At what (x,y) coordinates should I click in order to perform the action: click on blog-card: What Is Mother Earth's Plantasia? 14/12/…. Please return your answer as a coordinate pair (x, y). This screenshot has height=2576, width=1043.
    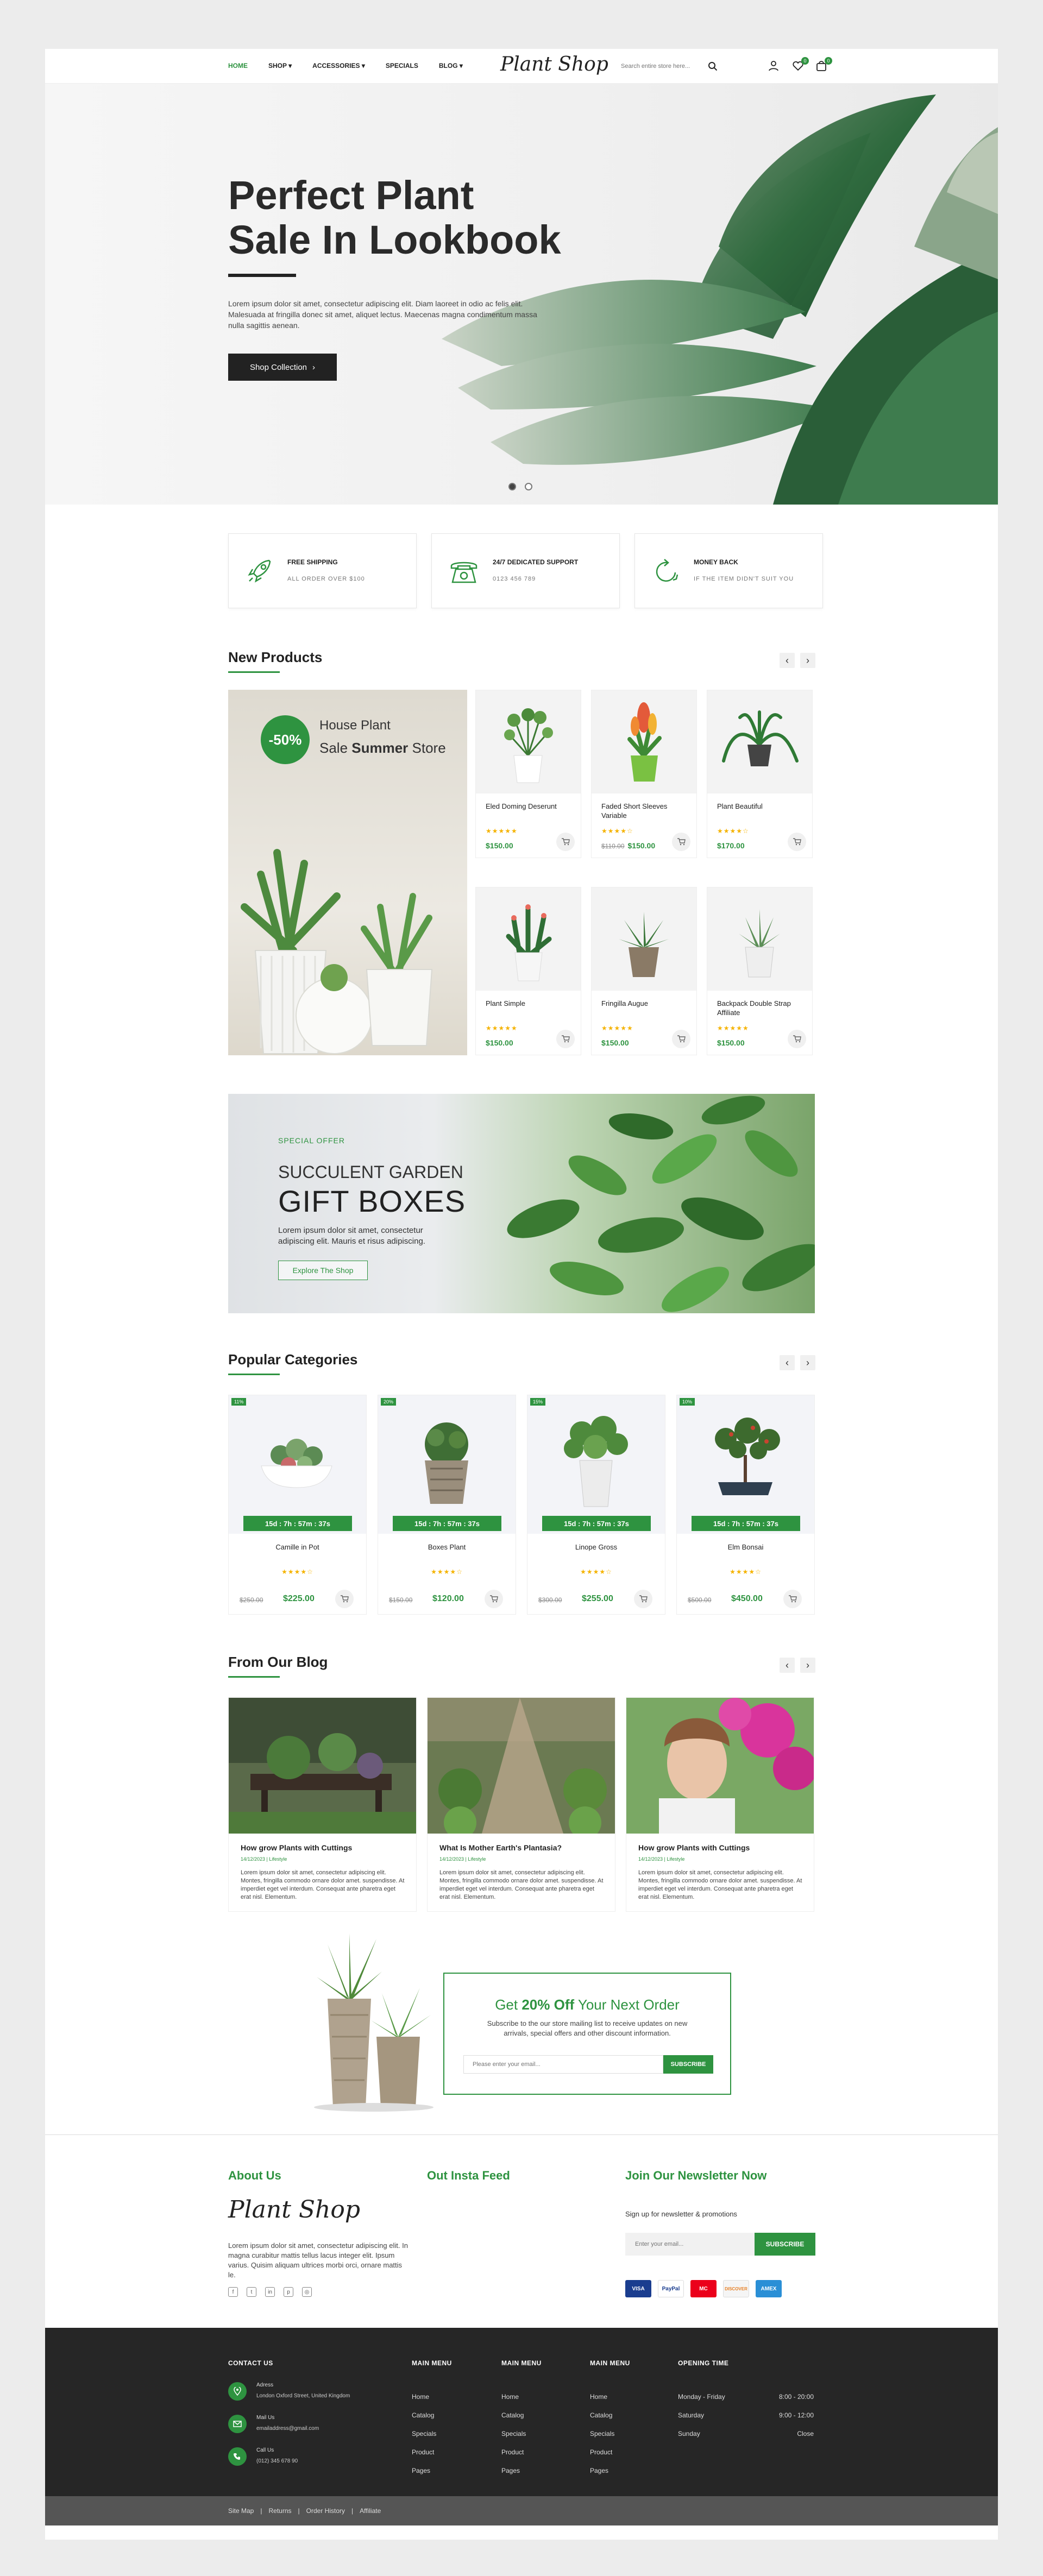
    Looking at the image, I should click on (521, 1804).